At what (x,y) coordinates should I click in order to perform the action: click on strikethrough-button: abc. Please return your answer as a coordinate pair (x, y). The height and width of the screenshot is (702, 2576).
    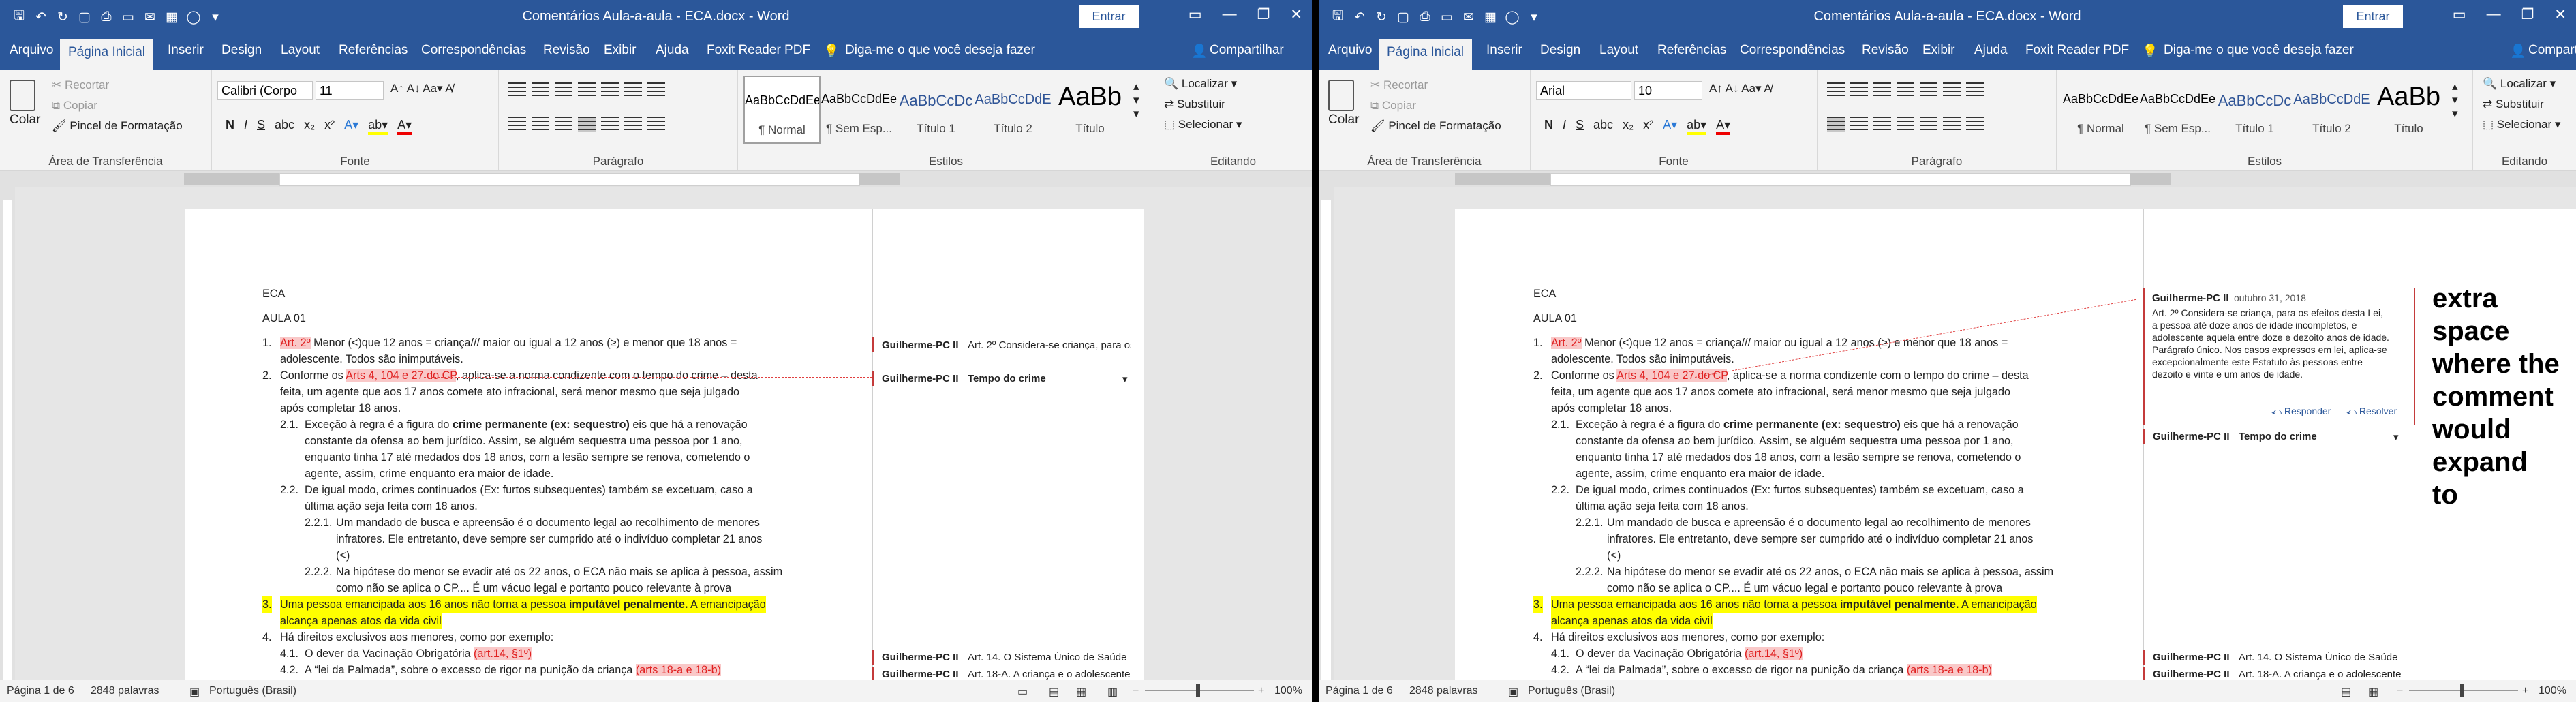
    Looking at the image, I should click on (284, 126).